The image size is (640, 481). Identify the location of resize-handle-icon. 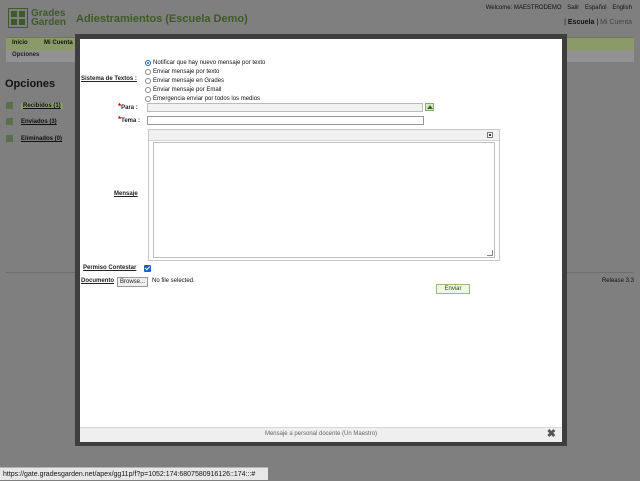
(490, 253).